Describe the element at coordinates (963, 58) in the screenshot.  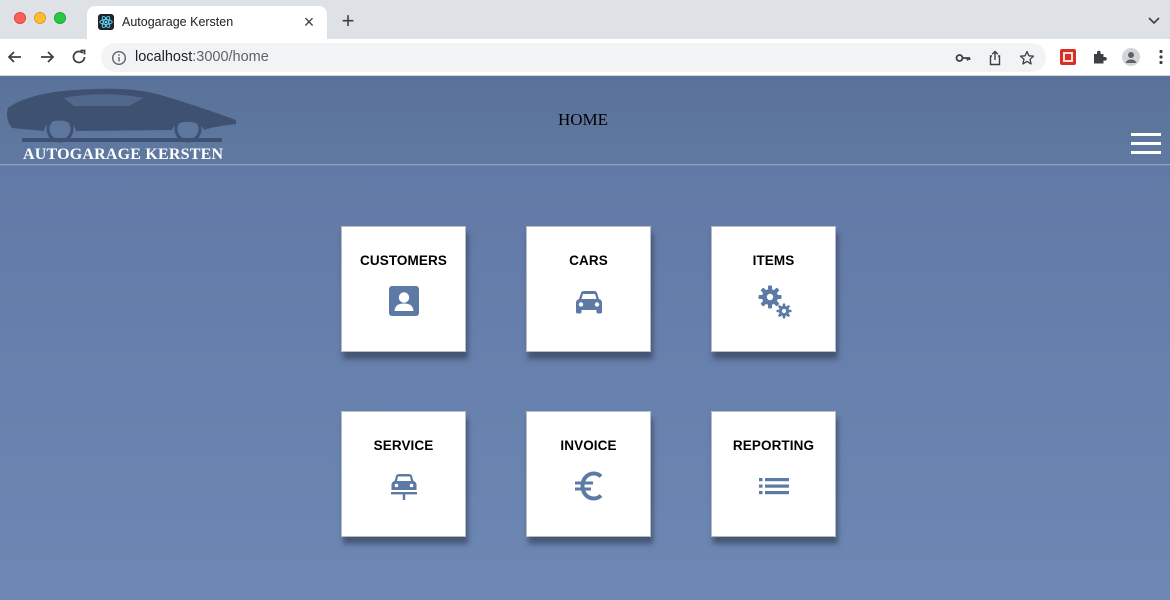
I see `password-key-icon` at that location.